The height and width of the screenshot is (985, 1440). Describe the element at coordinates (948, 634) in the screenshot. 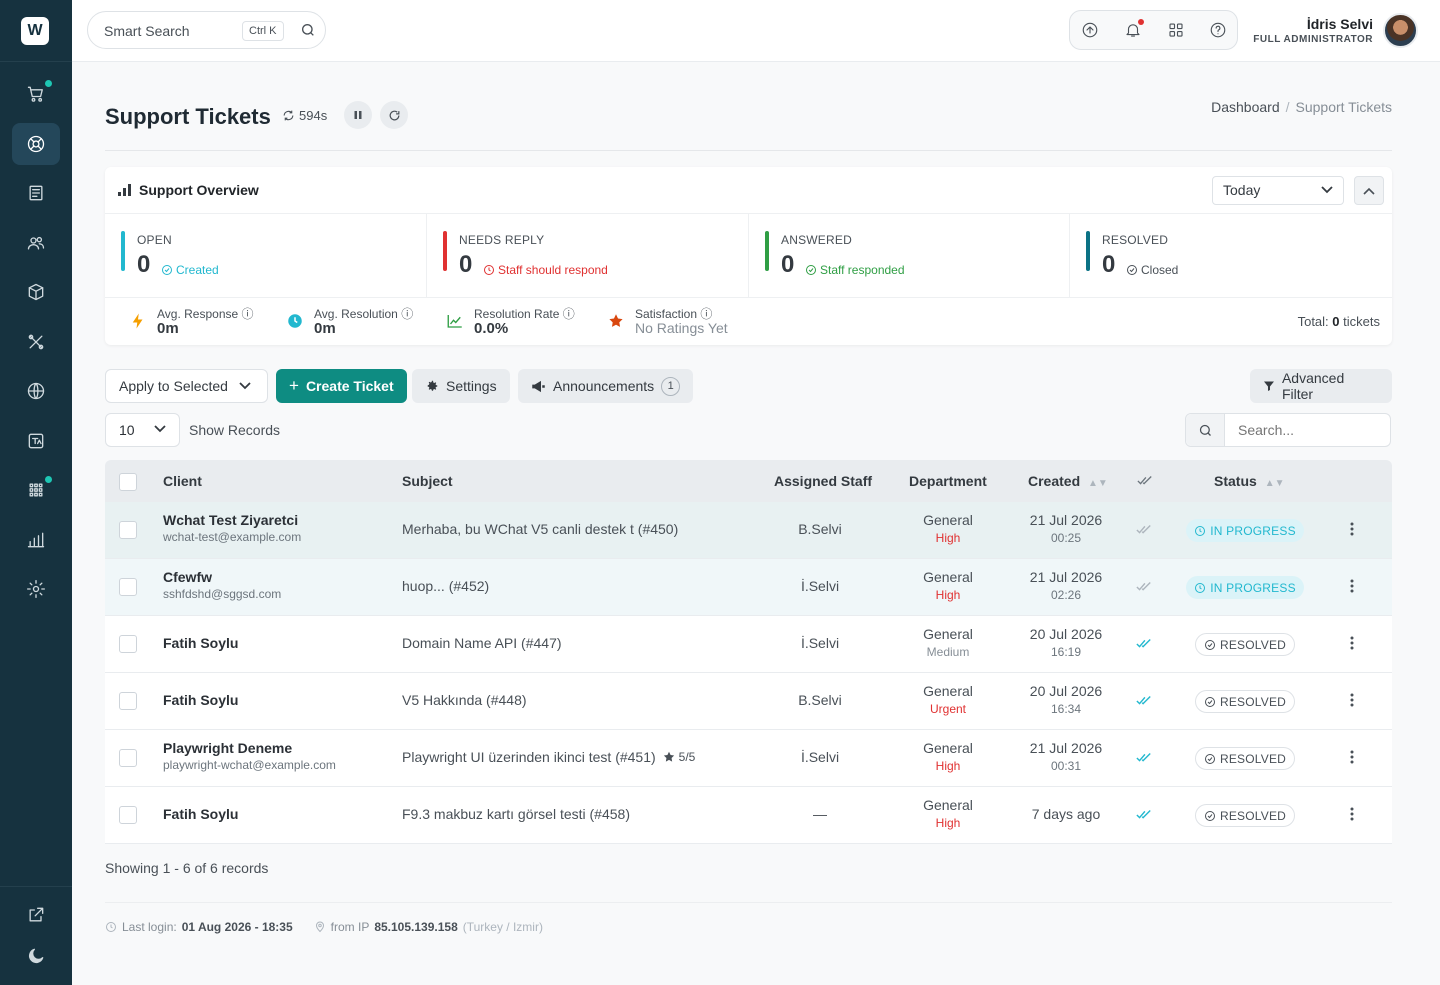

I see `department-name: General` at that location.